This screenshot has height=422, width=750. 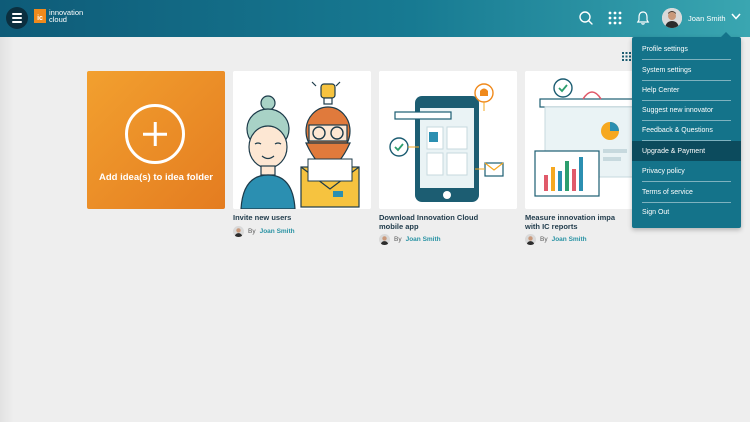 I want to click on hamburger-menu-button, so click(x=17, y=18).